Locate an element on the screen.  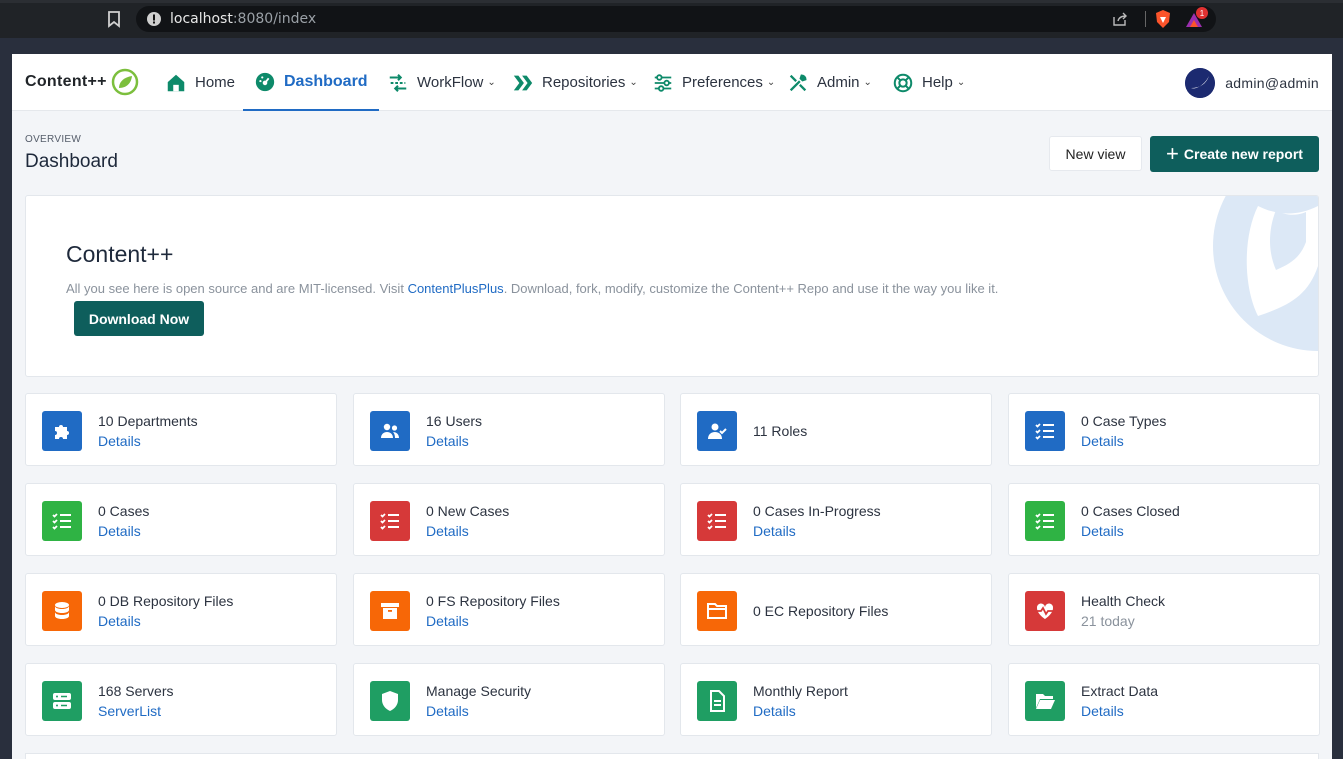
nav-admin: Admin ⌄ is located at coordinates (829, 82).